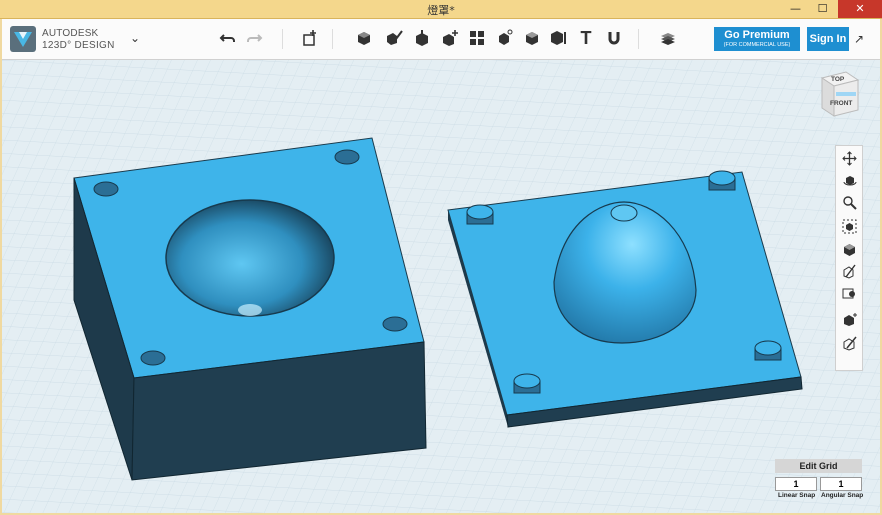  Describe the element at coordinates (668, 38) in the screenshot. I see `materials-icon` at that location.